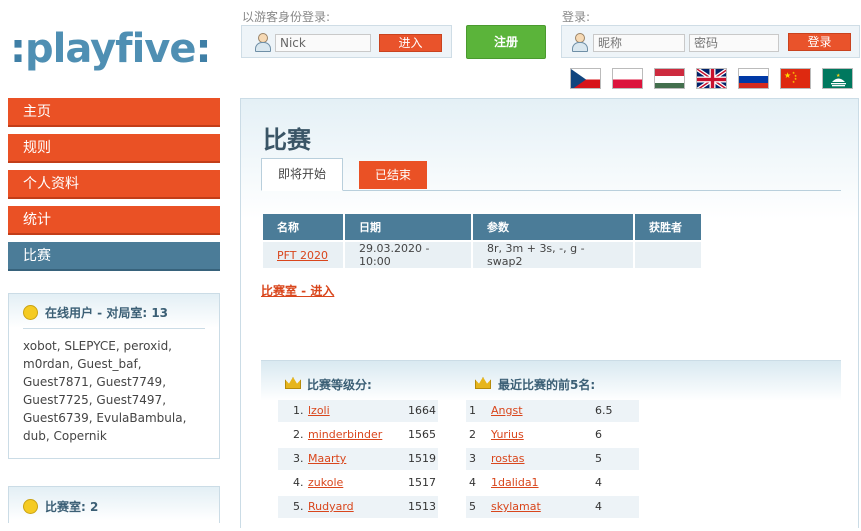 Image resolution: width=861 pixels, height=531 pixels. Describe the element at coordinates (552, 435) in the screenshot. I see `top5-row: 2 Yurius 6` at that location.